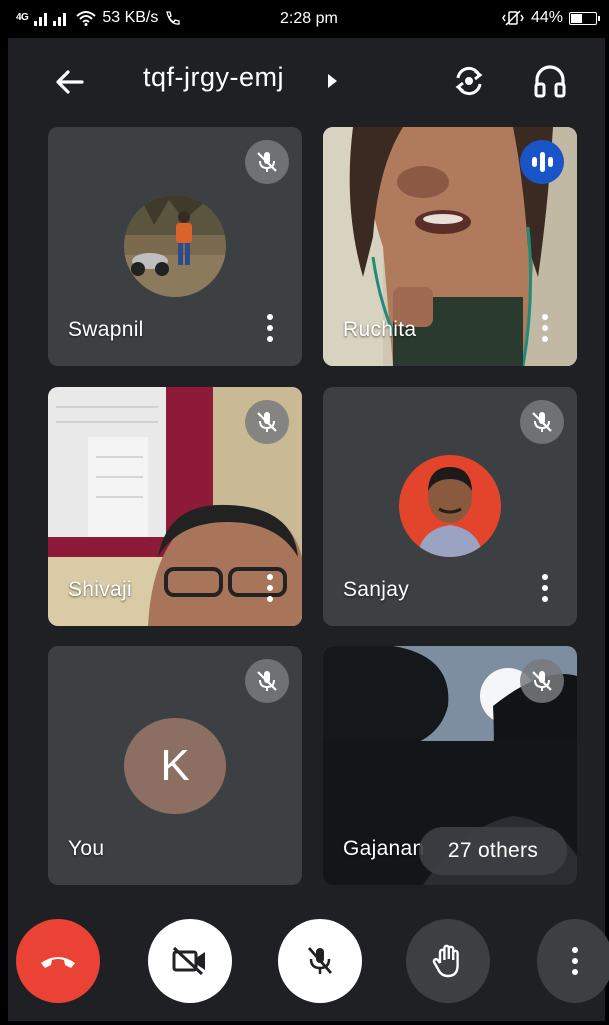 The image size is (609, 1025). I want to click on participant-tile-you: K You, so click(175, 765).